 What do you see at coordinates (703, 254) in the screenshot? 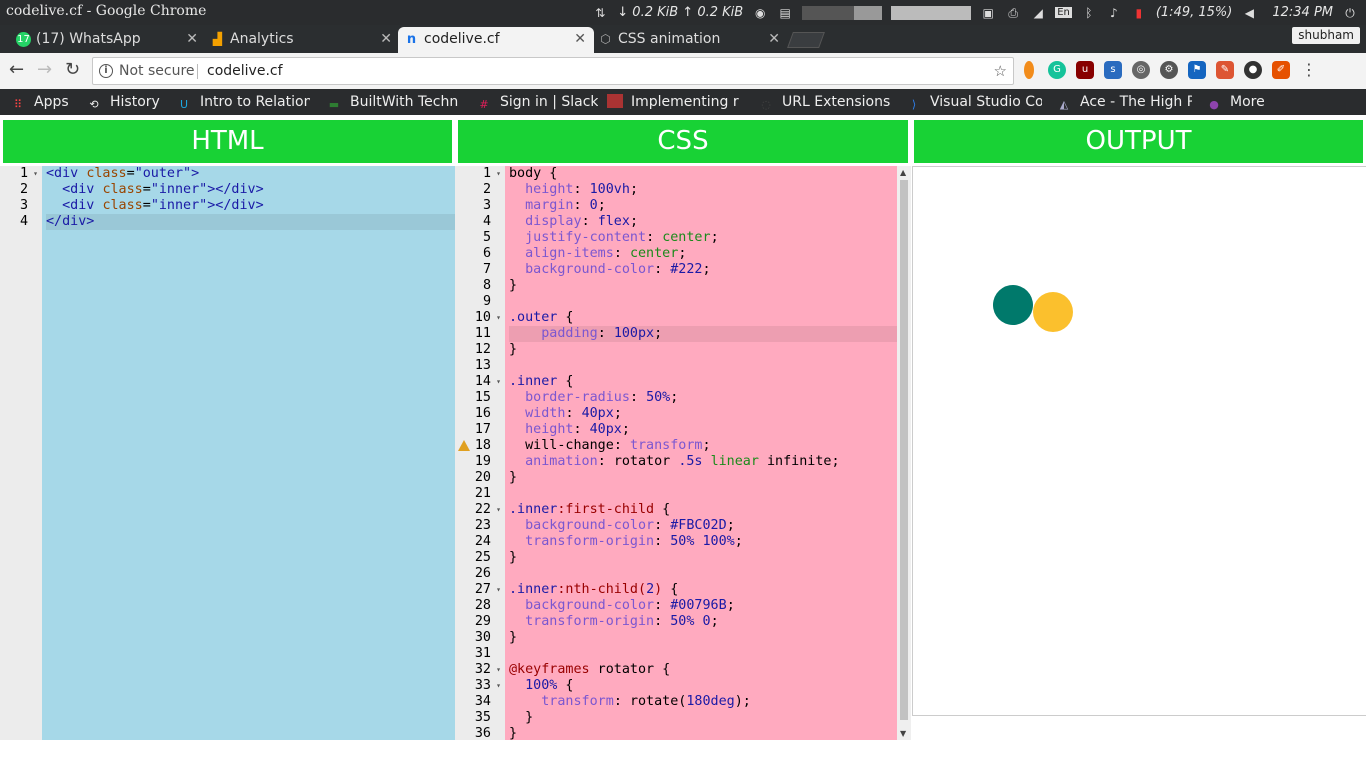
I see `code-line: align-items: center;` at bounding box center [703, 254].